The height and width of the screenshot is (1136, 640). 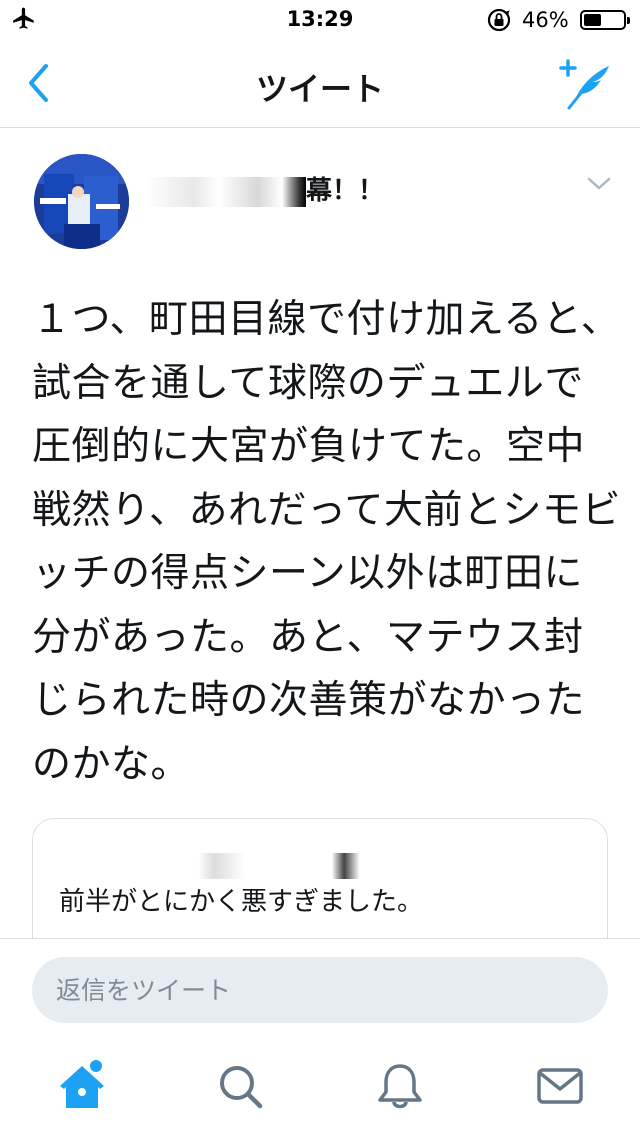 I want to click on chevron-down-icon, so click(x=599, y=183).